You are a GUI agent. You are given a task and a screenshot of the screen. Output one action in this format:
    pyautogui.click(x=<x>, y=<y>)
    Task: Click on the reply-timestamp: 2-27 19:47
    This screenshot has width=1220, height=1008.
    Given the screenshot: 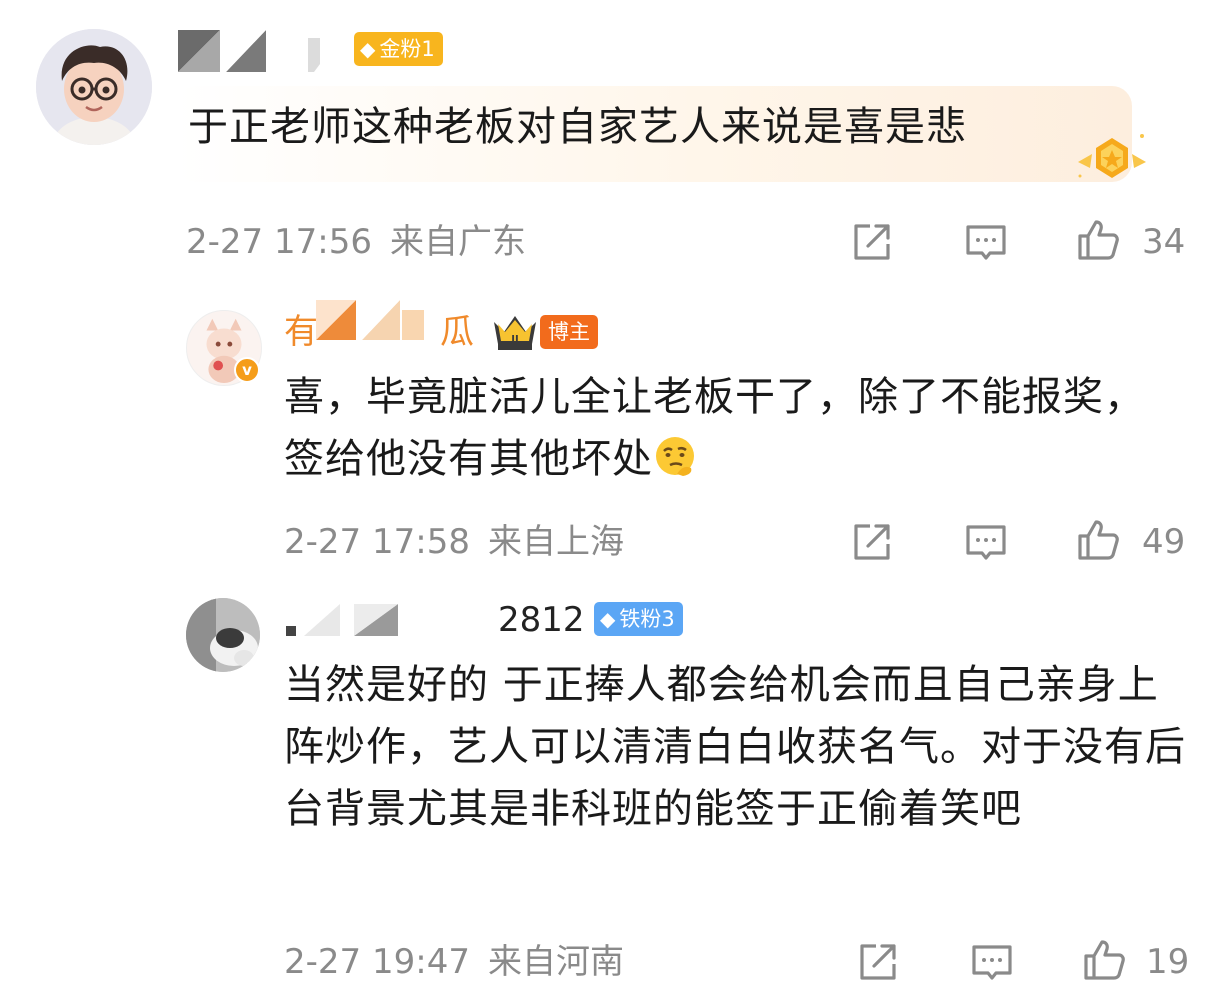 What is the action you would take?
    pyautogui.click(x=377, y=962)
    